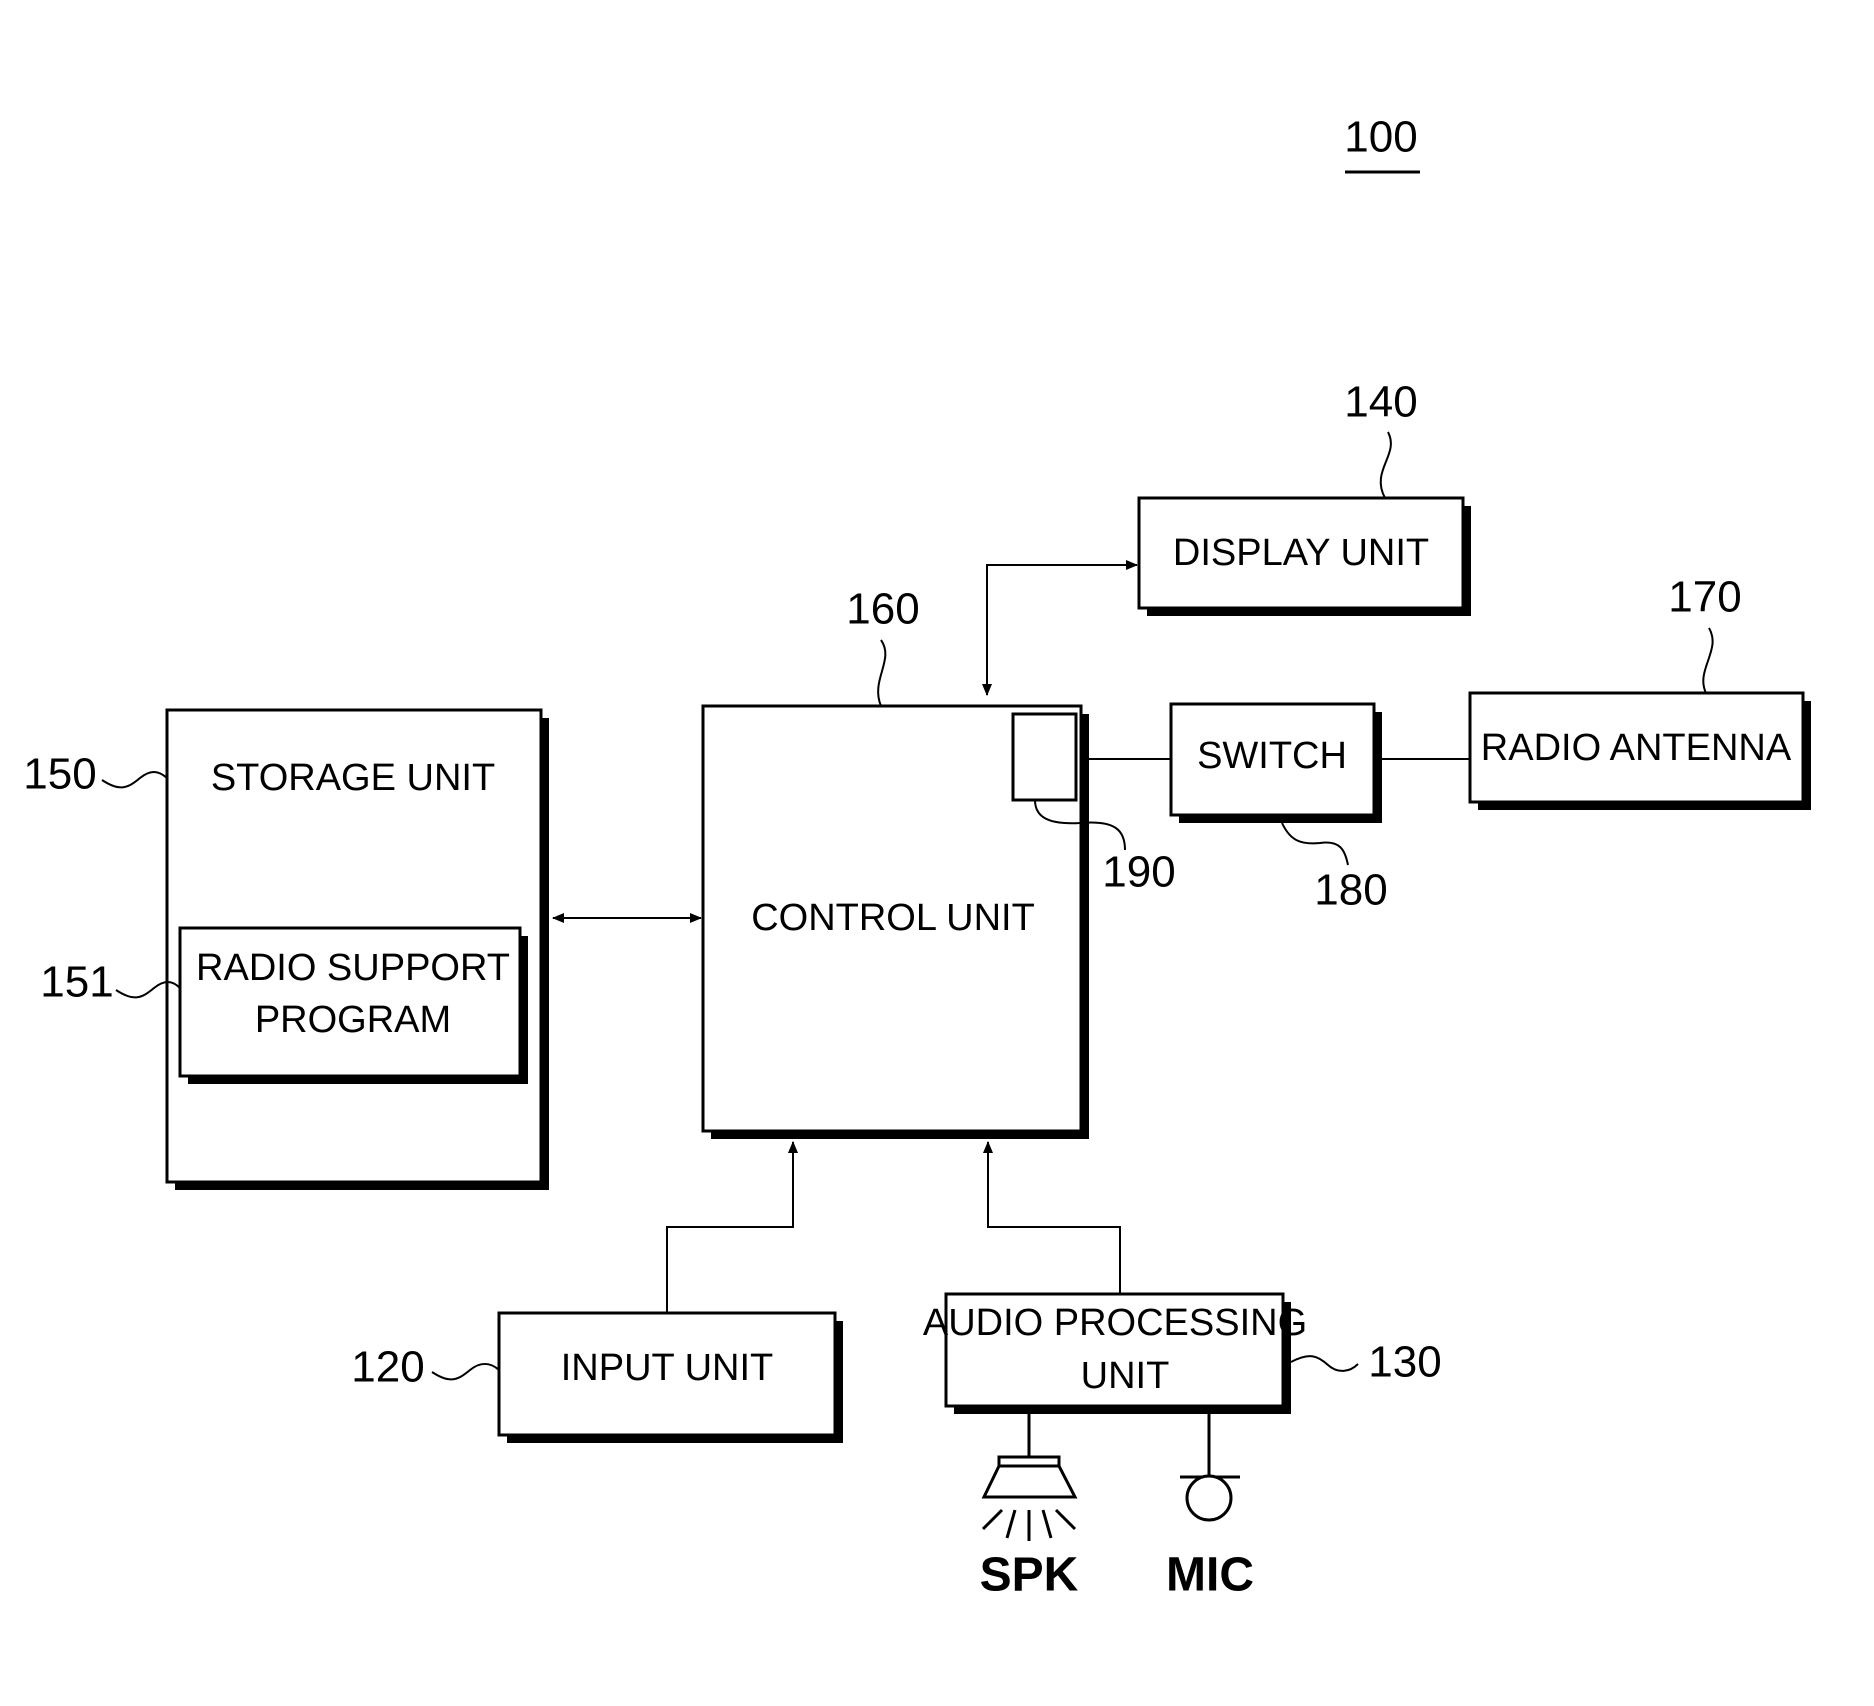  What do you see at coordinates (353, 1020) in the screenshot?
I see `radio-support-program-line2: PROGRAM` at bounding box center [353, 1020].